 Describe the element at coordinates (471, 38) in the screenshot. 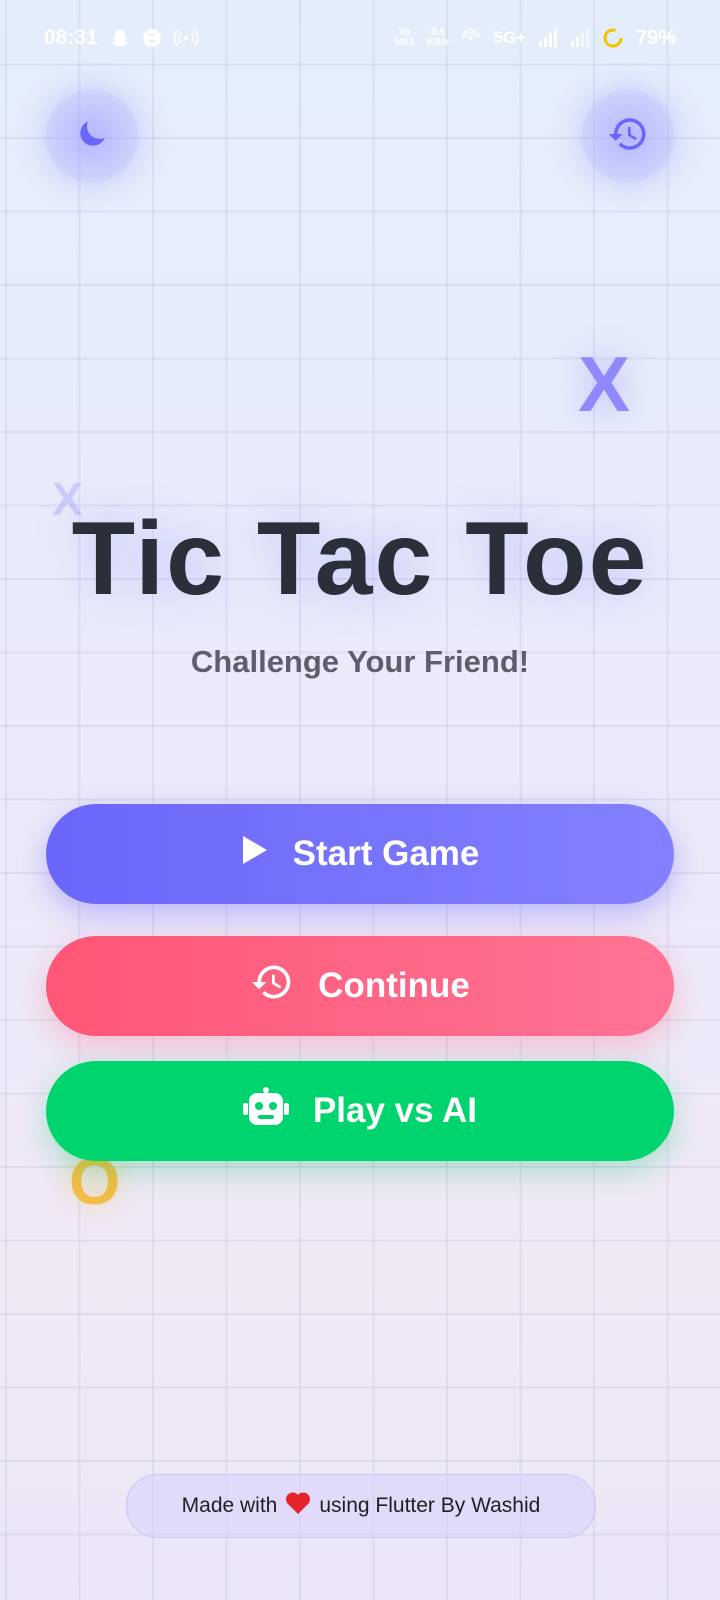

I see `wifi-calling-icon` at that location.